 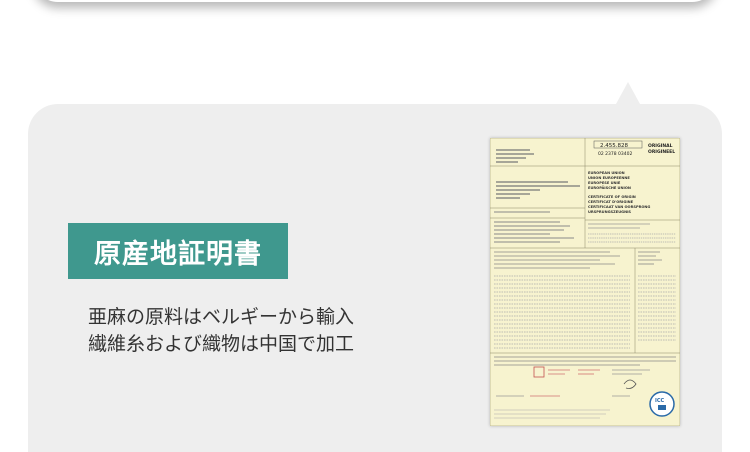 What do you see at coordinates (615, 154) in the screenshot?
I see `certificate-ref: 02 2378 03402` at bounding box center [615, 154].